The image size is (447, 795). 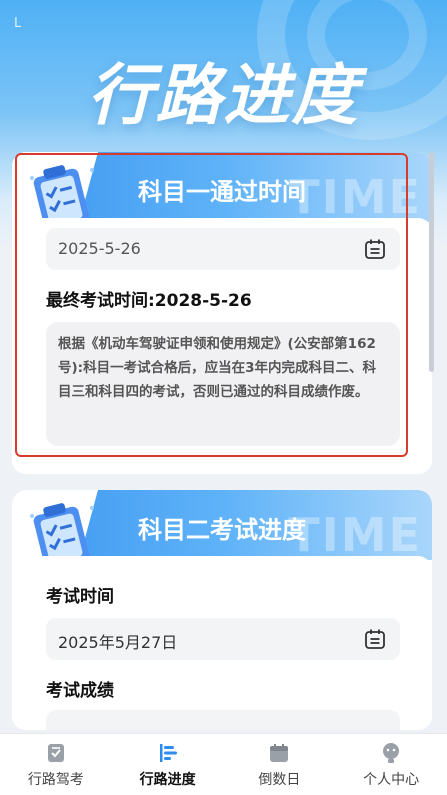 What do you see at coordinates (391, 780) in the screenshot?
I see `tab-label: 个人中心` at bounding box center [391, 780].